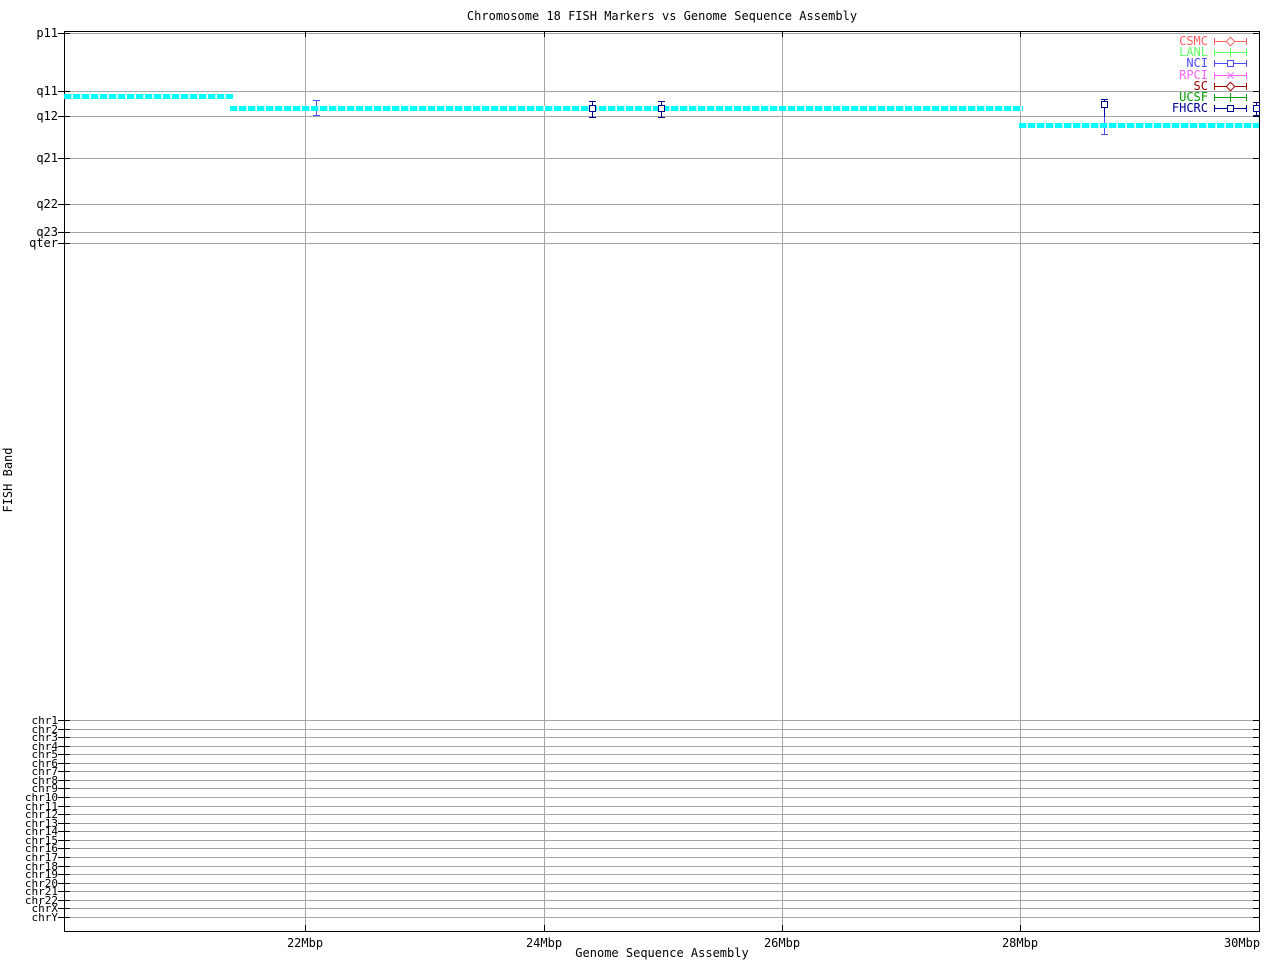  Describe the element at coordinates (1230, 75) in the screenshot. I see `legend-marker-x-icon` at that location.